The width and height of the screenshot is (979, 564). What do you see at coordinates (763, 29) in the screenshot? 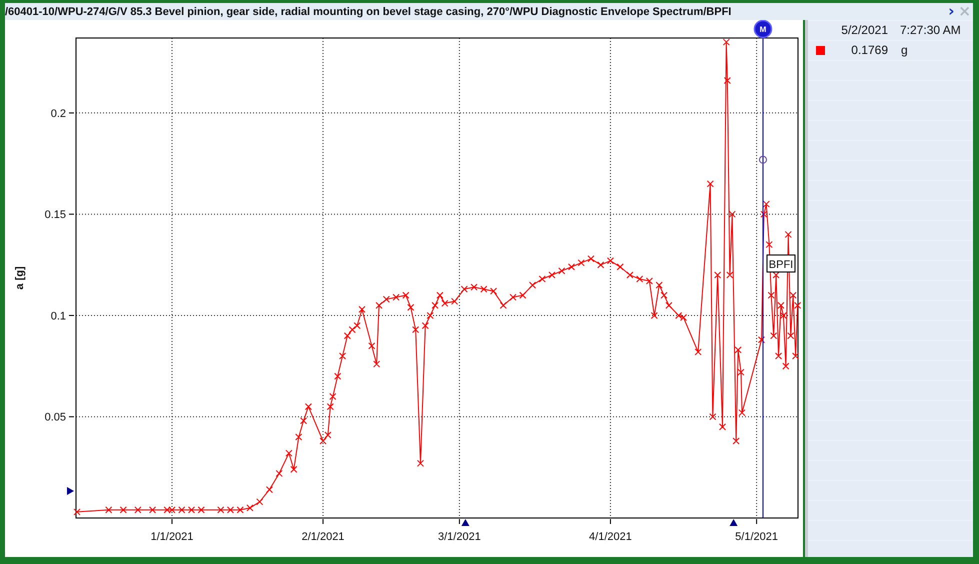
I see `cursor-handle: M` at bounding box center [763, 29].